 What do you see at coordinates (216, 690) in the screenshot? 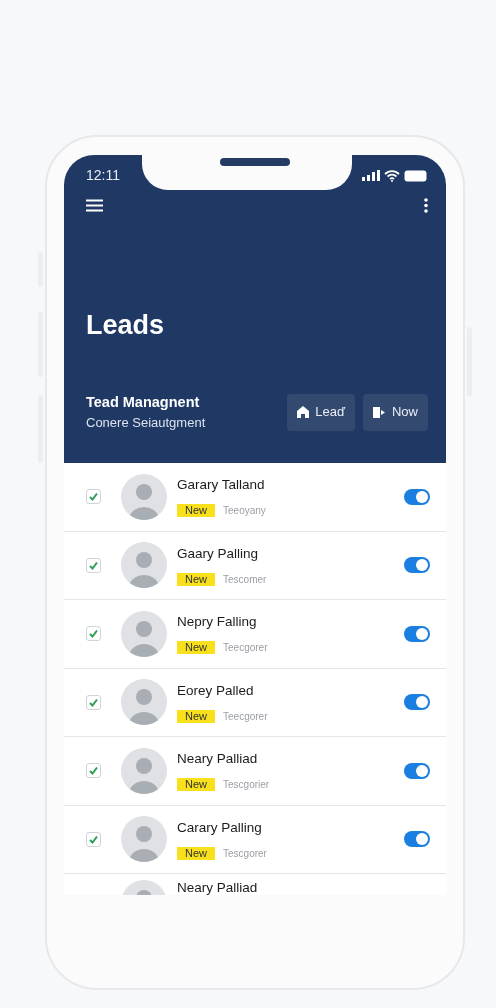
I see `lead-name: Eorey Palled` at bounding box center [216, 690].